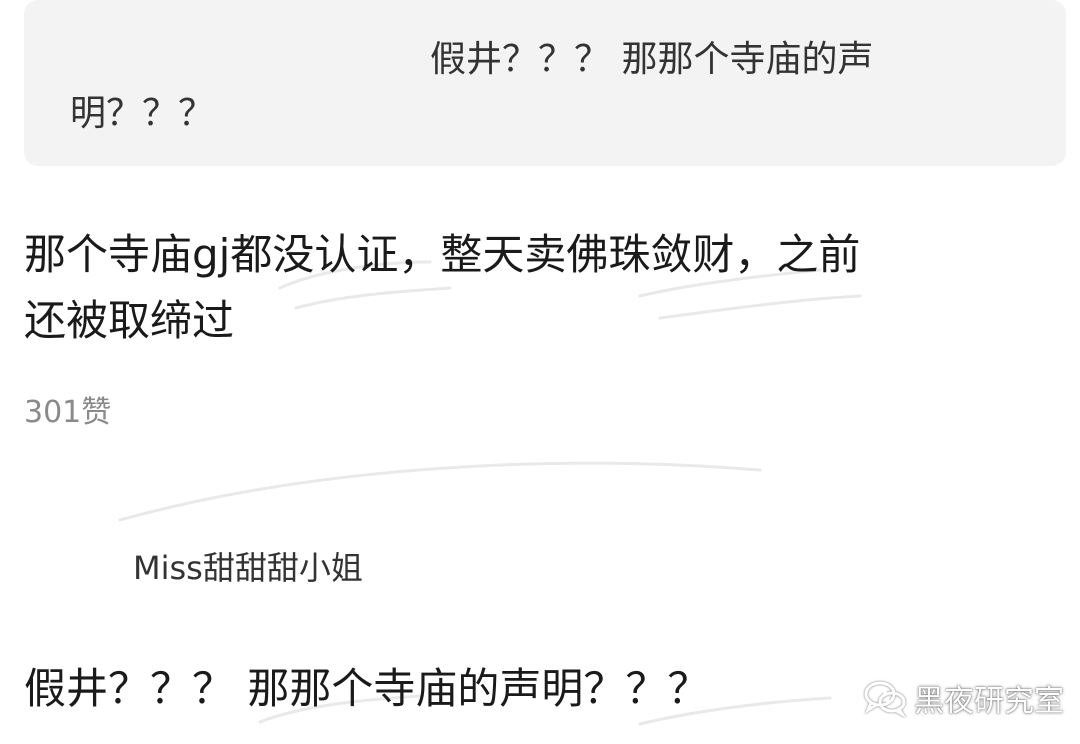 This screenshot has width=1080, height=744. What do you see at coordinates (70, 572) in the screenshot?
I see `avatar` at bounding box center [70, 572].